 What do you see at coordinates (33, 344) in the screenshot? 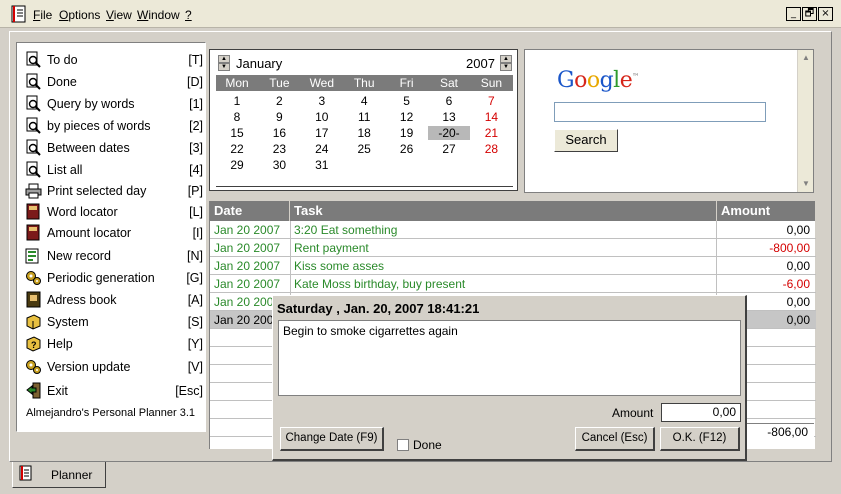
I see `help-icon: ?` at bounding box center [33, 344].